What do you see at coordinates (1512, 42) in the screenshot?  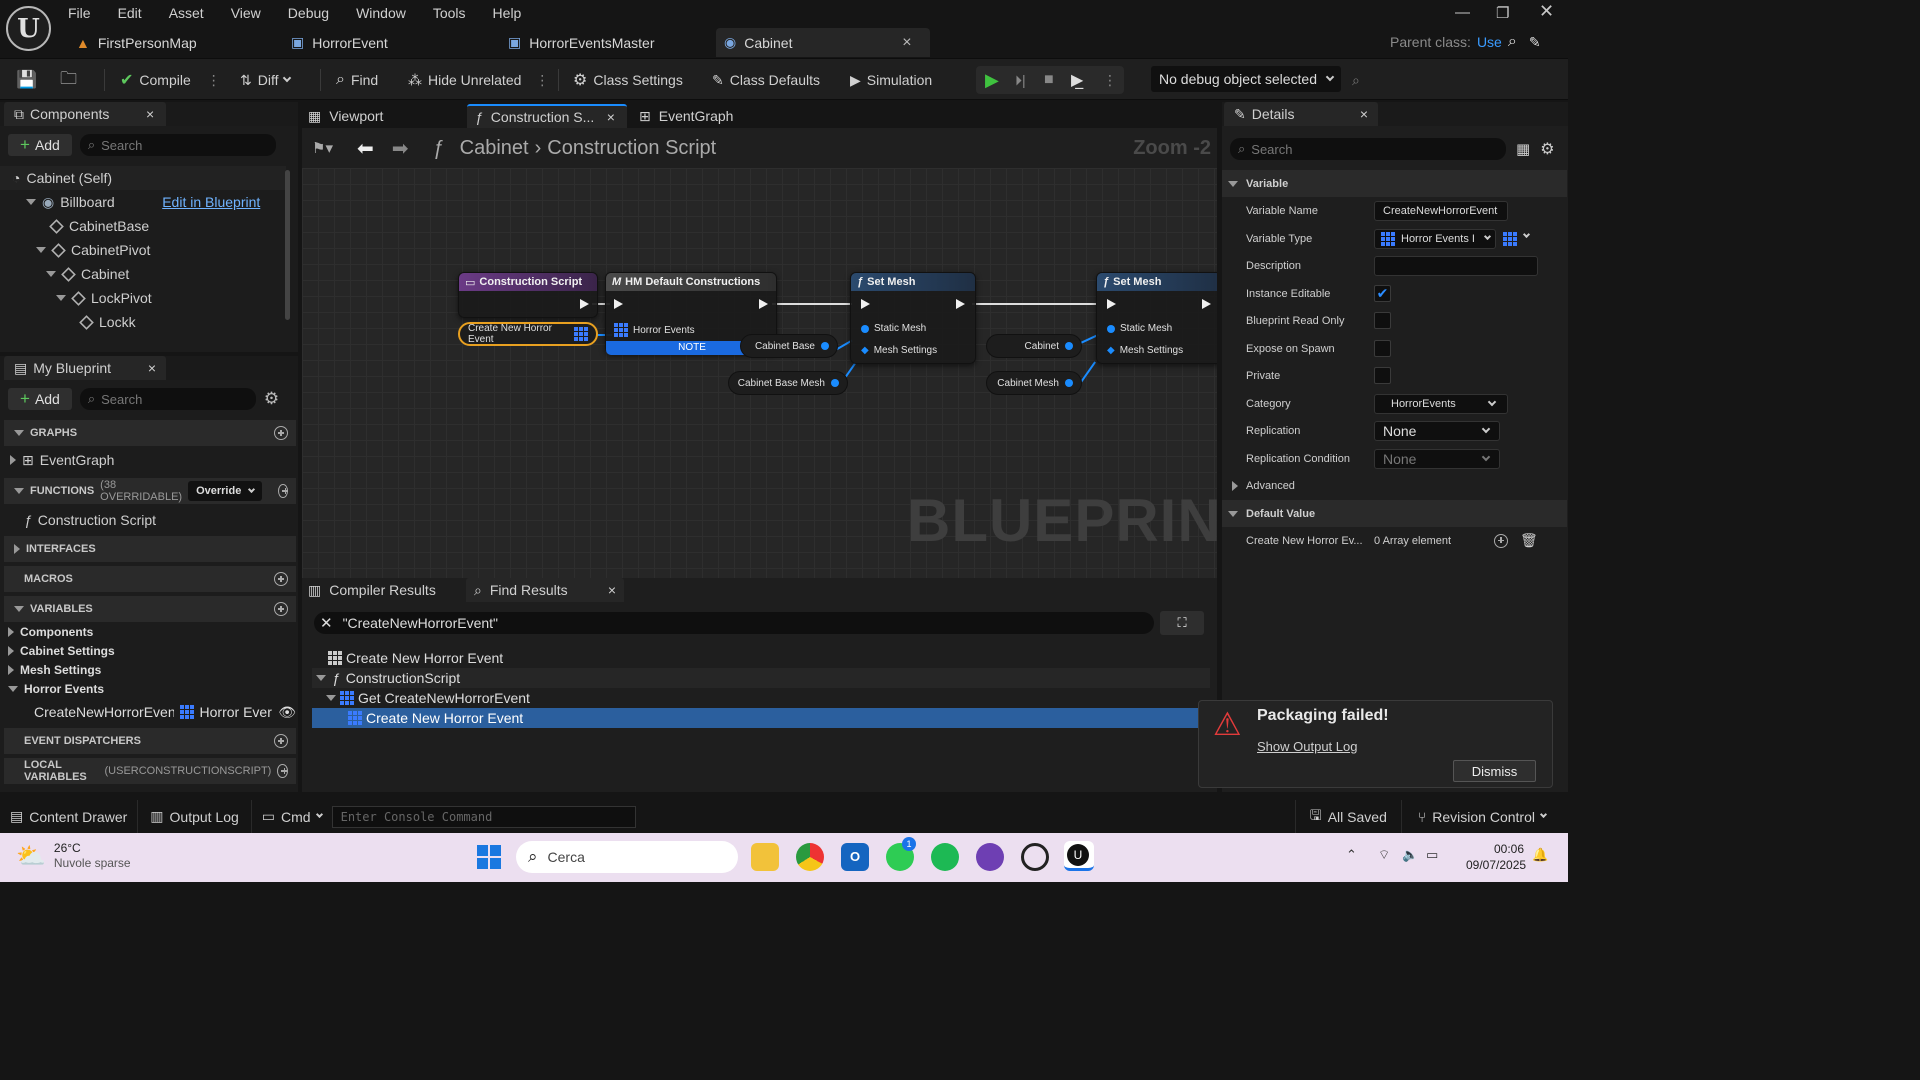 I see `search-icon: ⌕` at bounding box center [1512, 42].